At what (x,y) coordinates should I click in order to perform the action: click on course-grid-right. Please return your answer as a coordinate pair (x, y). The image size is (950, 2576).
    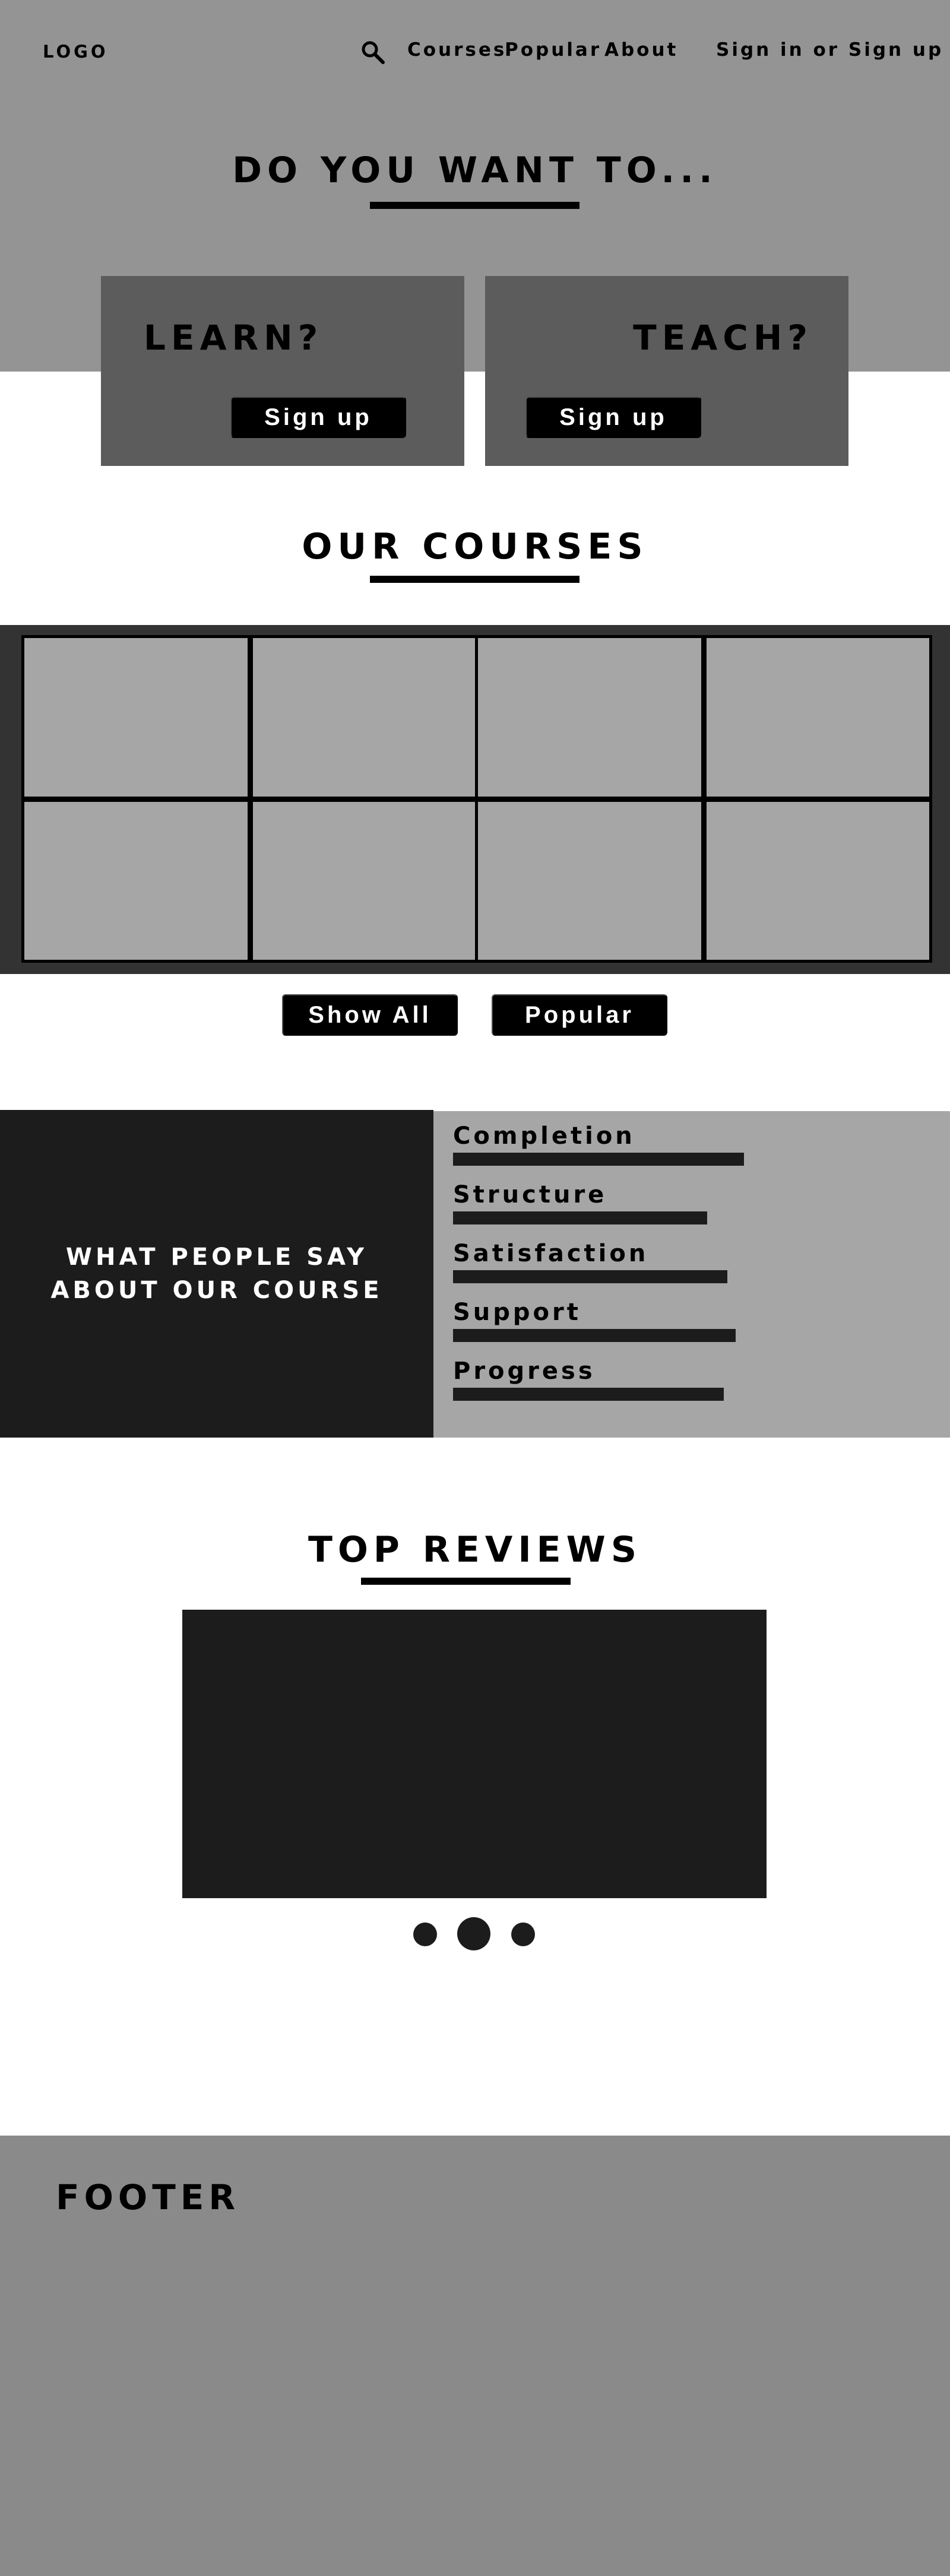
    Looking at the image, I should click on (703, 799).